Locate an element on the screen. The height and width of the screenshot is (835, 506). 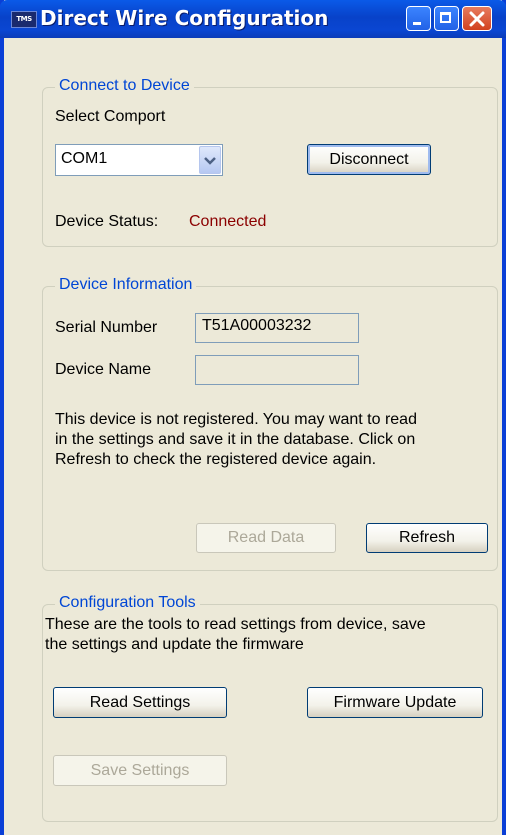
chevron-down-icon is located at coordinates (210, 161).